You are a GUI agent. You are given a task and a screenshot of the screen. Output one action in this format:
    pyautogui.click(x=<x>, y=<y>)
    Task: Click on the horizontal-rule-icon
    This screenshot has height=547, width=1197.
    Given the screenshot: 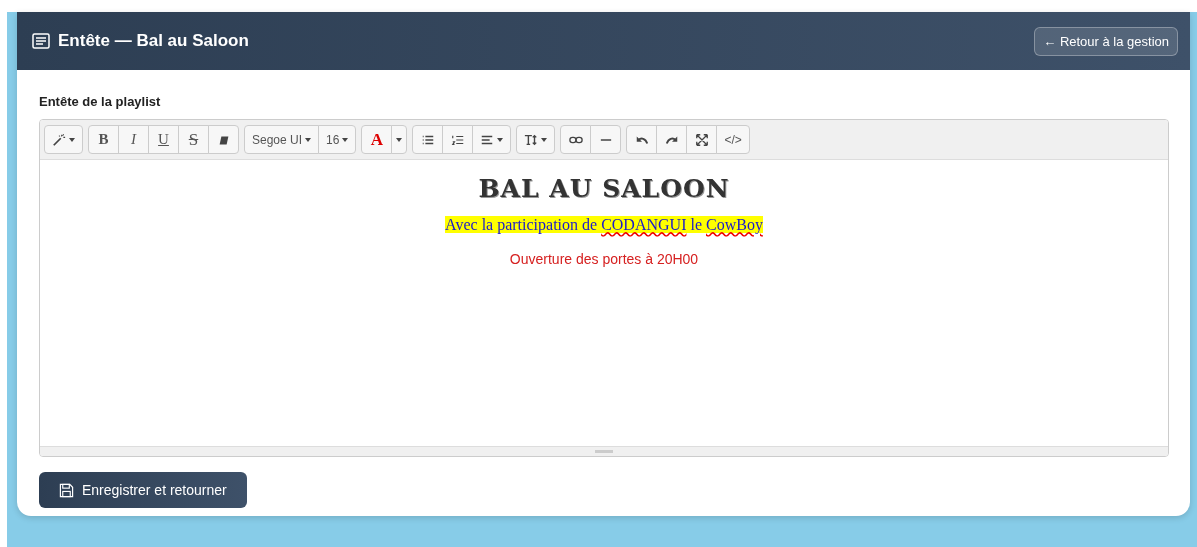 What is the action you would take?
    pyautogui.click(x=605, y=139)
    